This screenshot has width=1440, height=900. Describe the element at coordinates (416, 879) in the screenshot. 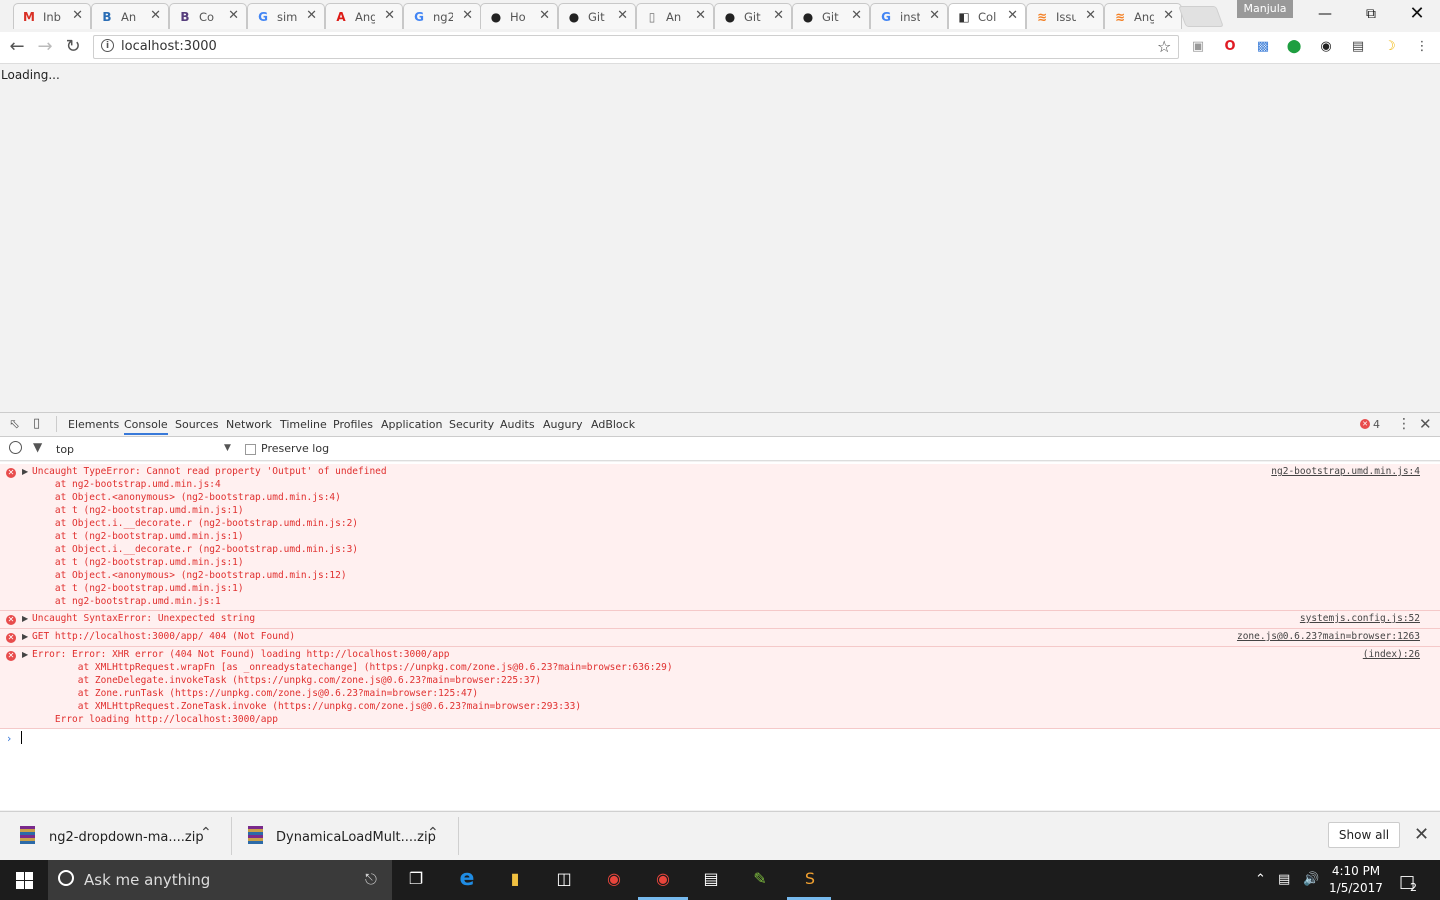

I see `task-view-icon: ❐` at that location.